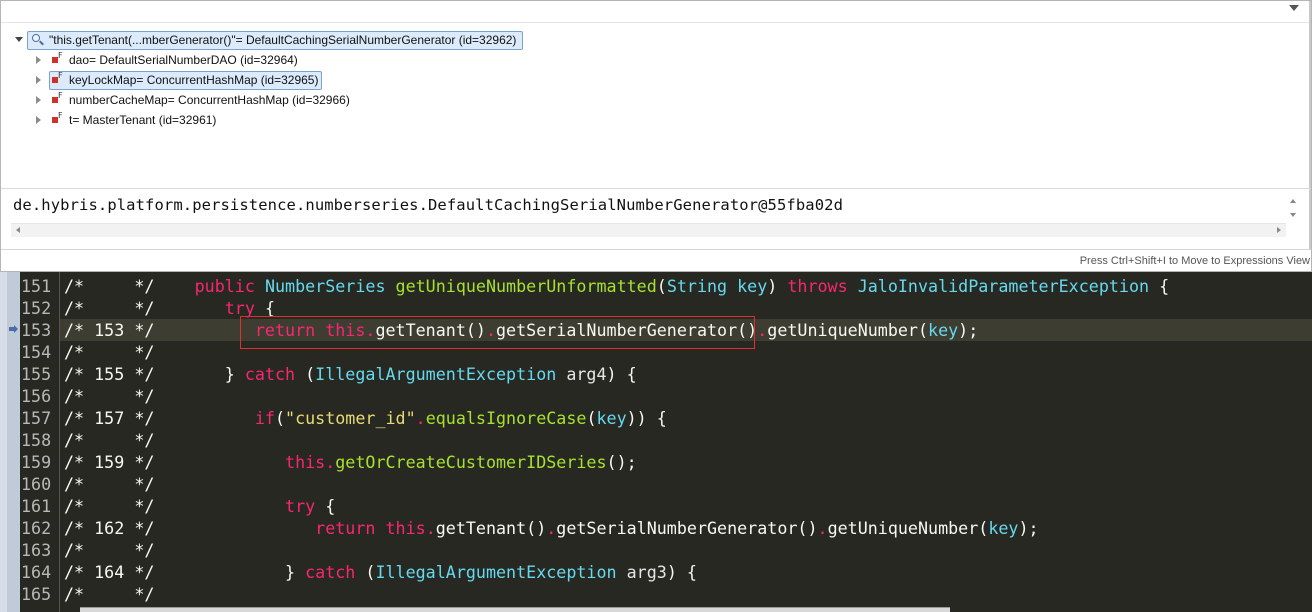 The width and height of the screenshot is (1312, 612). I want to click on method-call: getSerialNumberGenerator, so click(676, 528).